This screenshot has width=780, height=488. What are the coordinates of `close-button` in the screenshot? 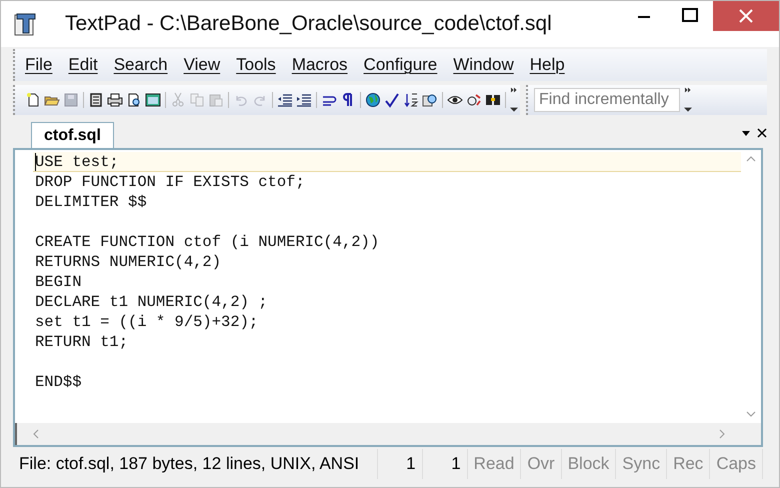 It's located at (746, 16).